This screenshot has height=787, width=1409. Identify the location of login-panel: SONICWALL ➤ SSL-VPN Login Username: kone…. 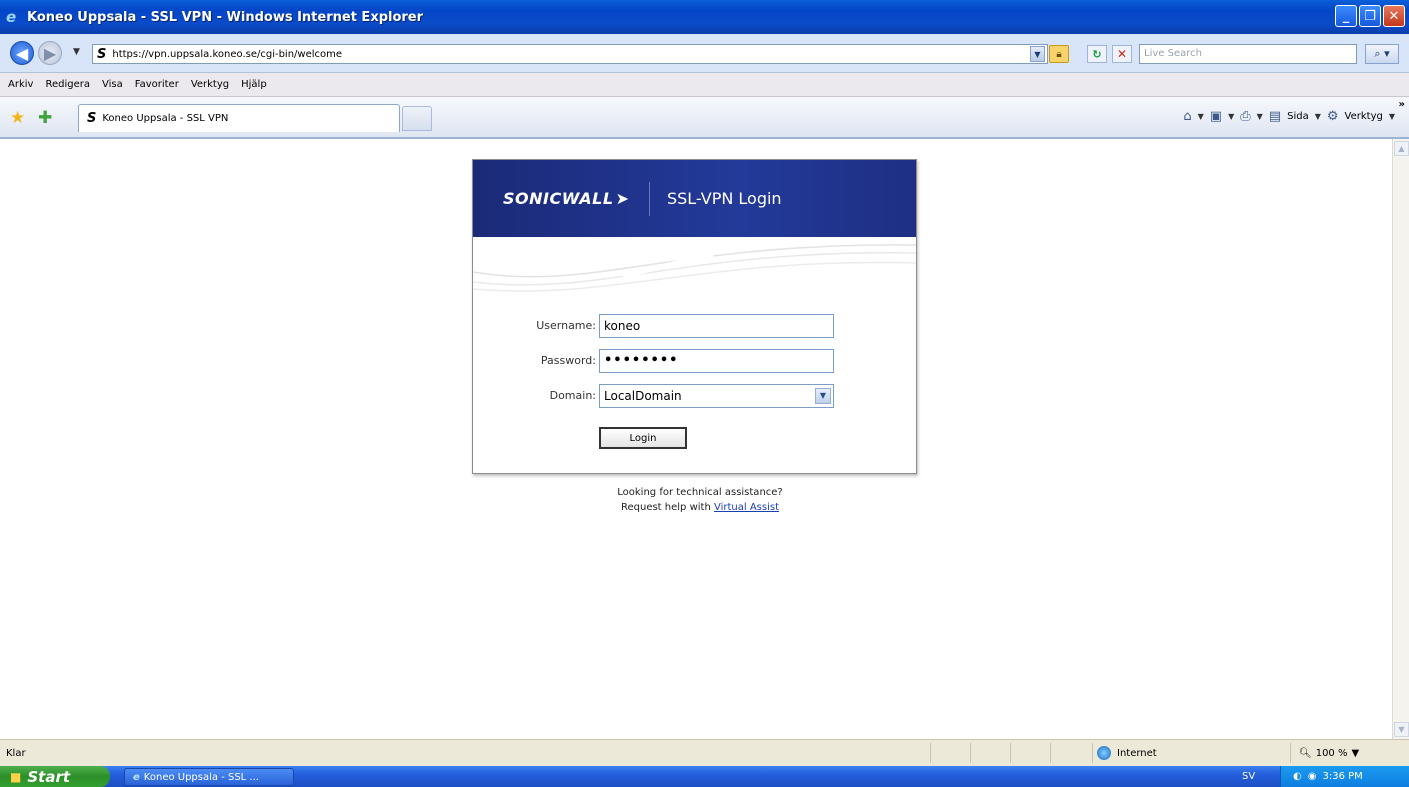
(694, 316).